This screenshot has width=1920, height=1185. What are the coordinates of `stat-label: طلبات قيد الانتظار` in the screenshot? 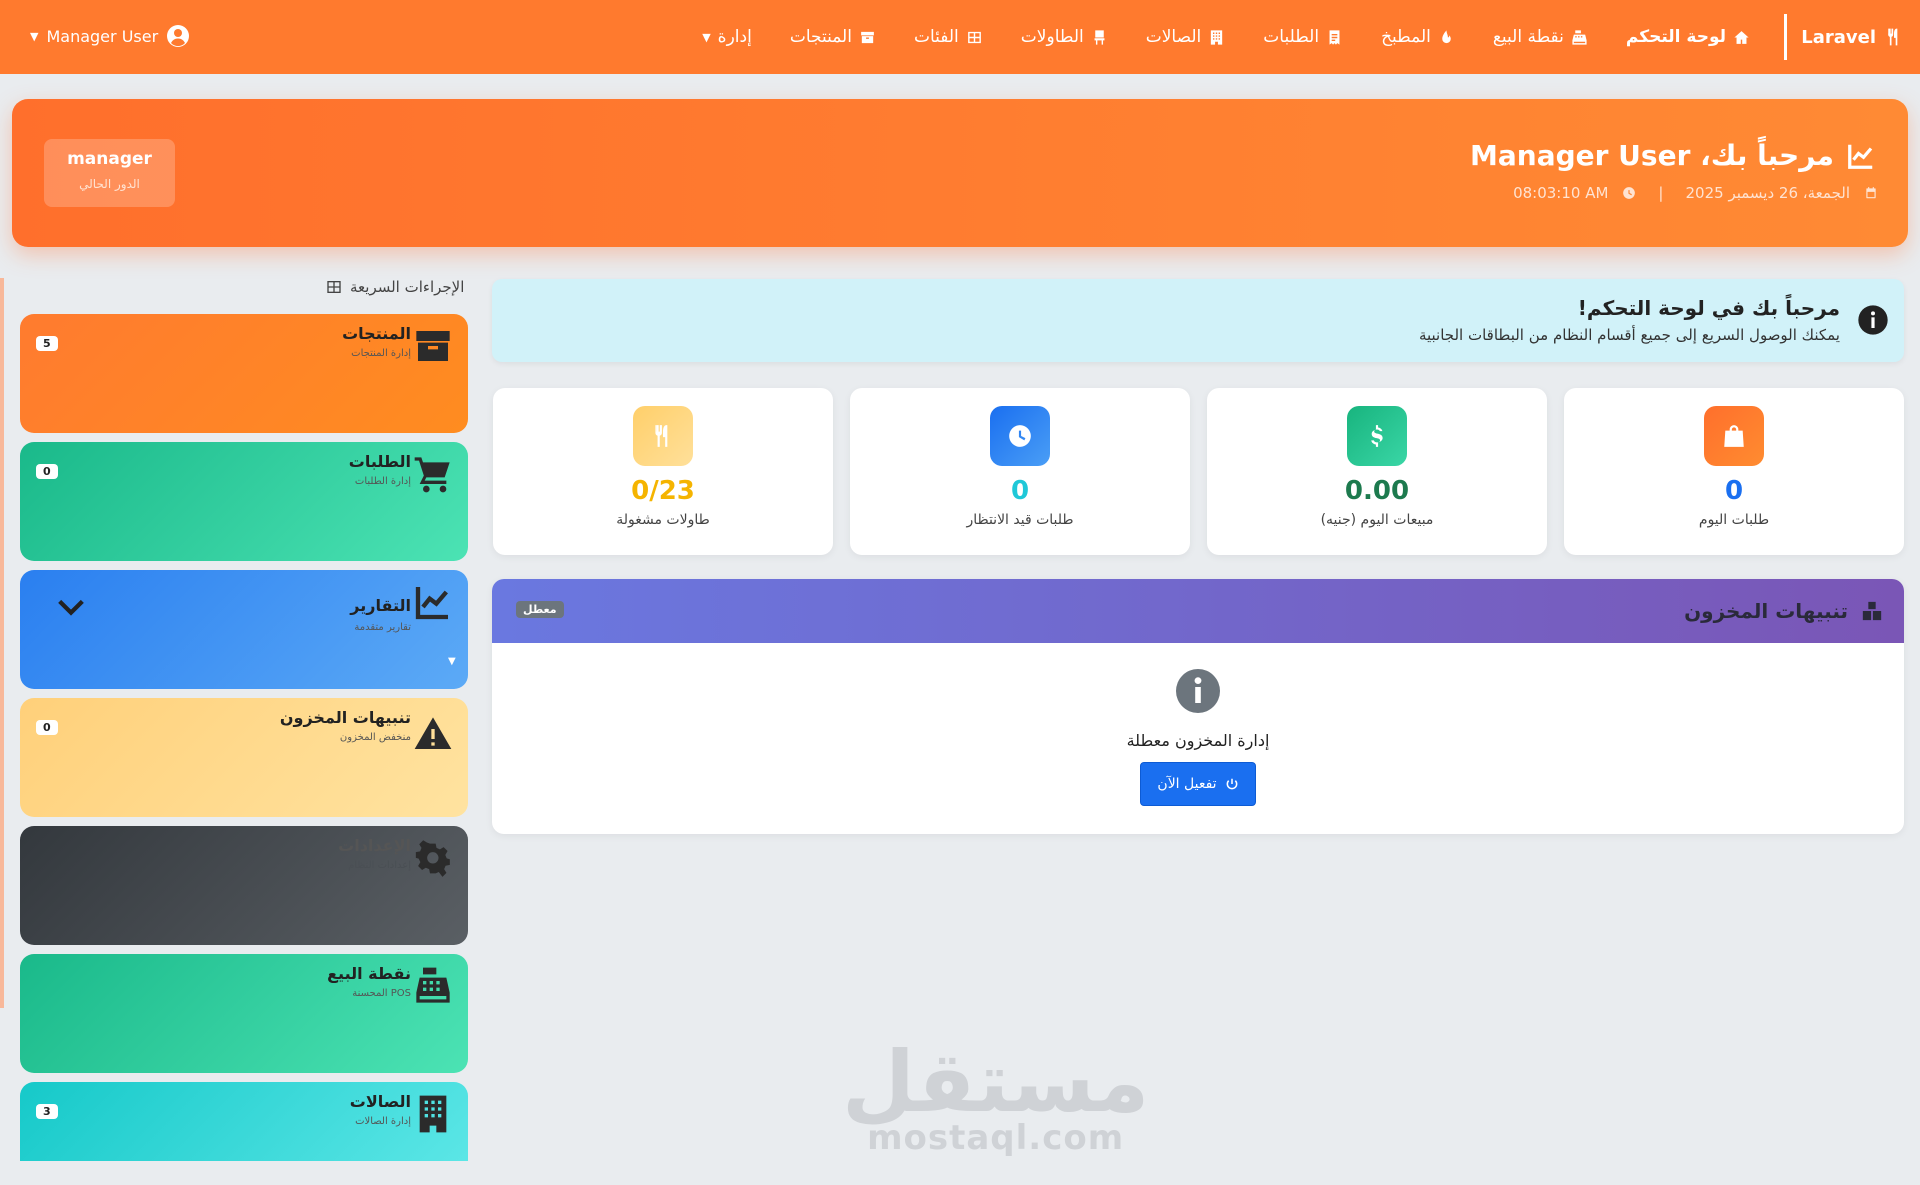 It's located at (1020, 520).